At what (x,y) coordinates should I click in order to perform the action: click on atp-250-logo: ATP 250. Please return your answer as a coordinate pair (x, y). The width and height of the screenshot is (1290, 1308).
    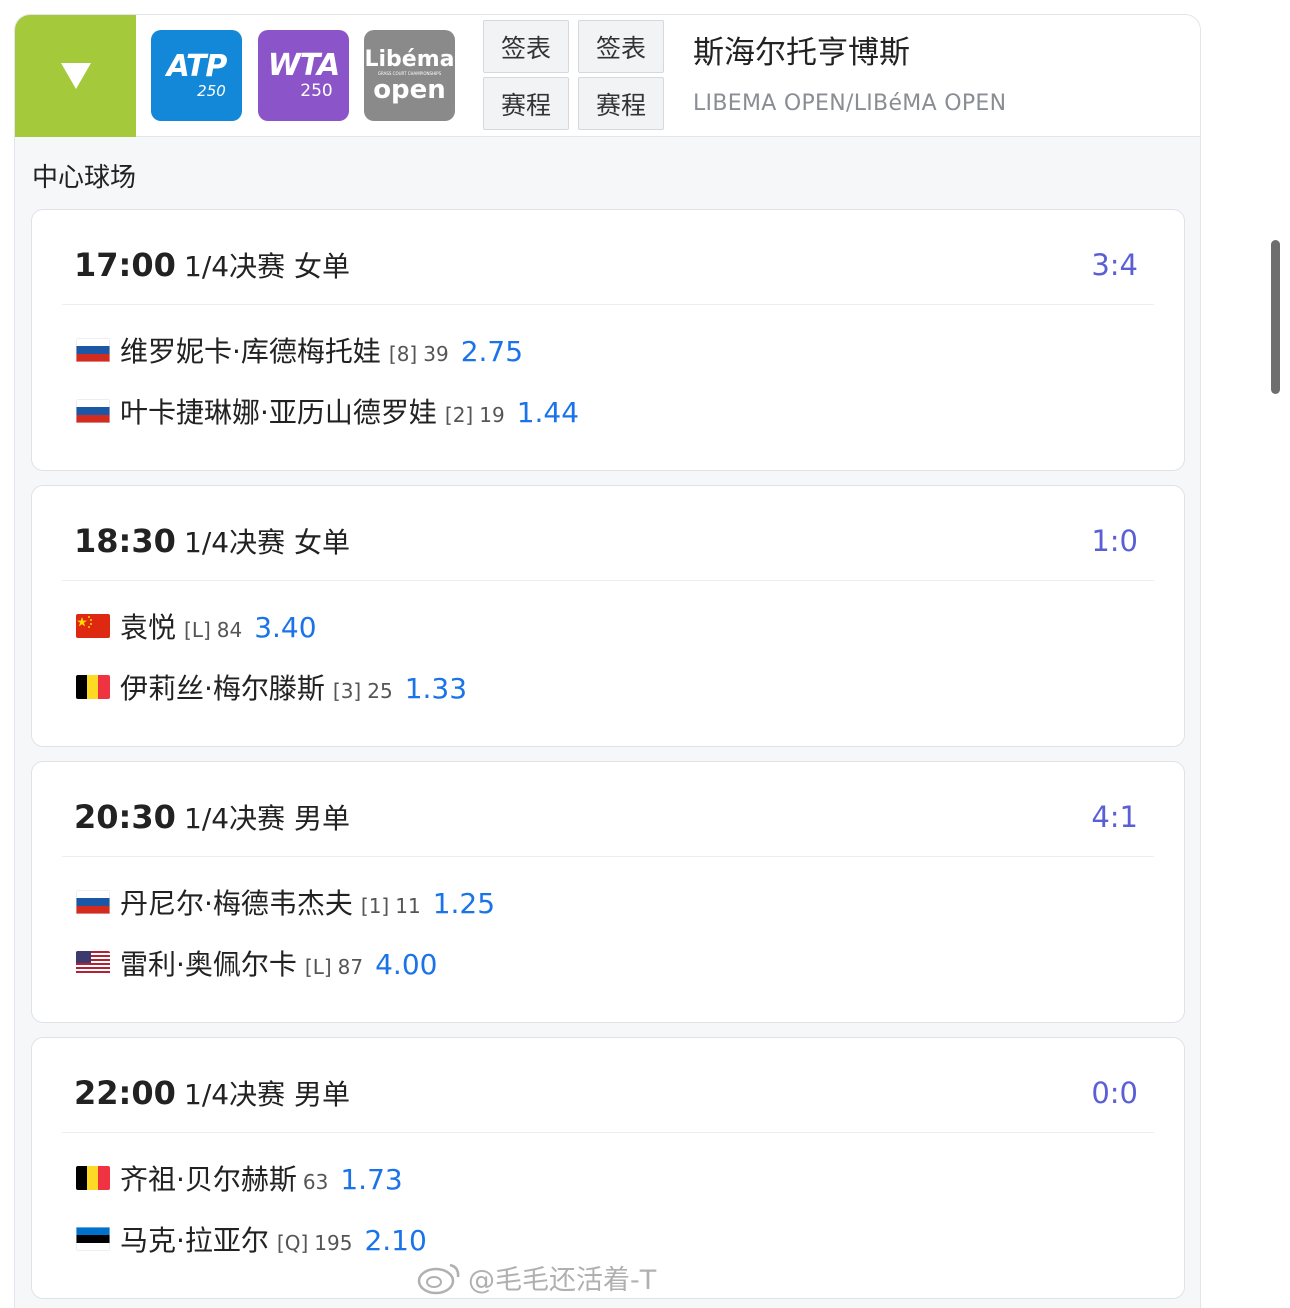
    Looking at the image, I should click on (196, 75).